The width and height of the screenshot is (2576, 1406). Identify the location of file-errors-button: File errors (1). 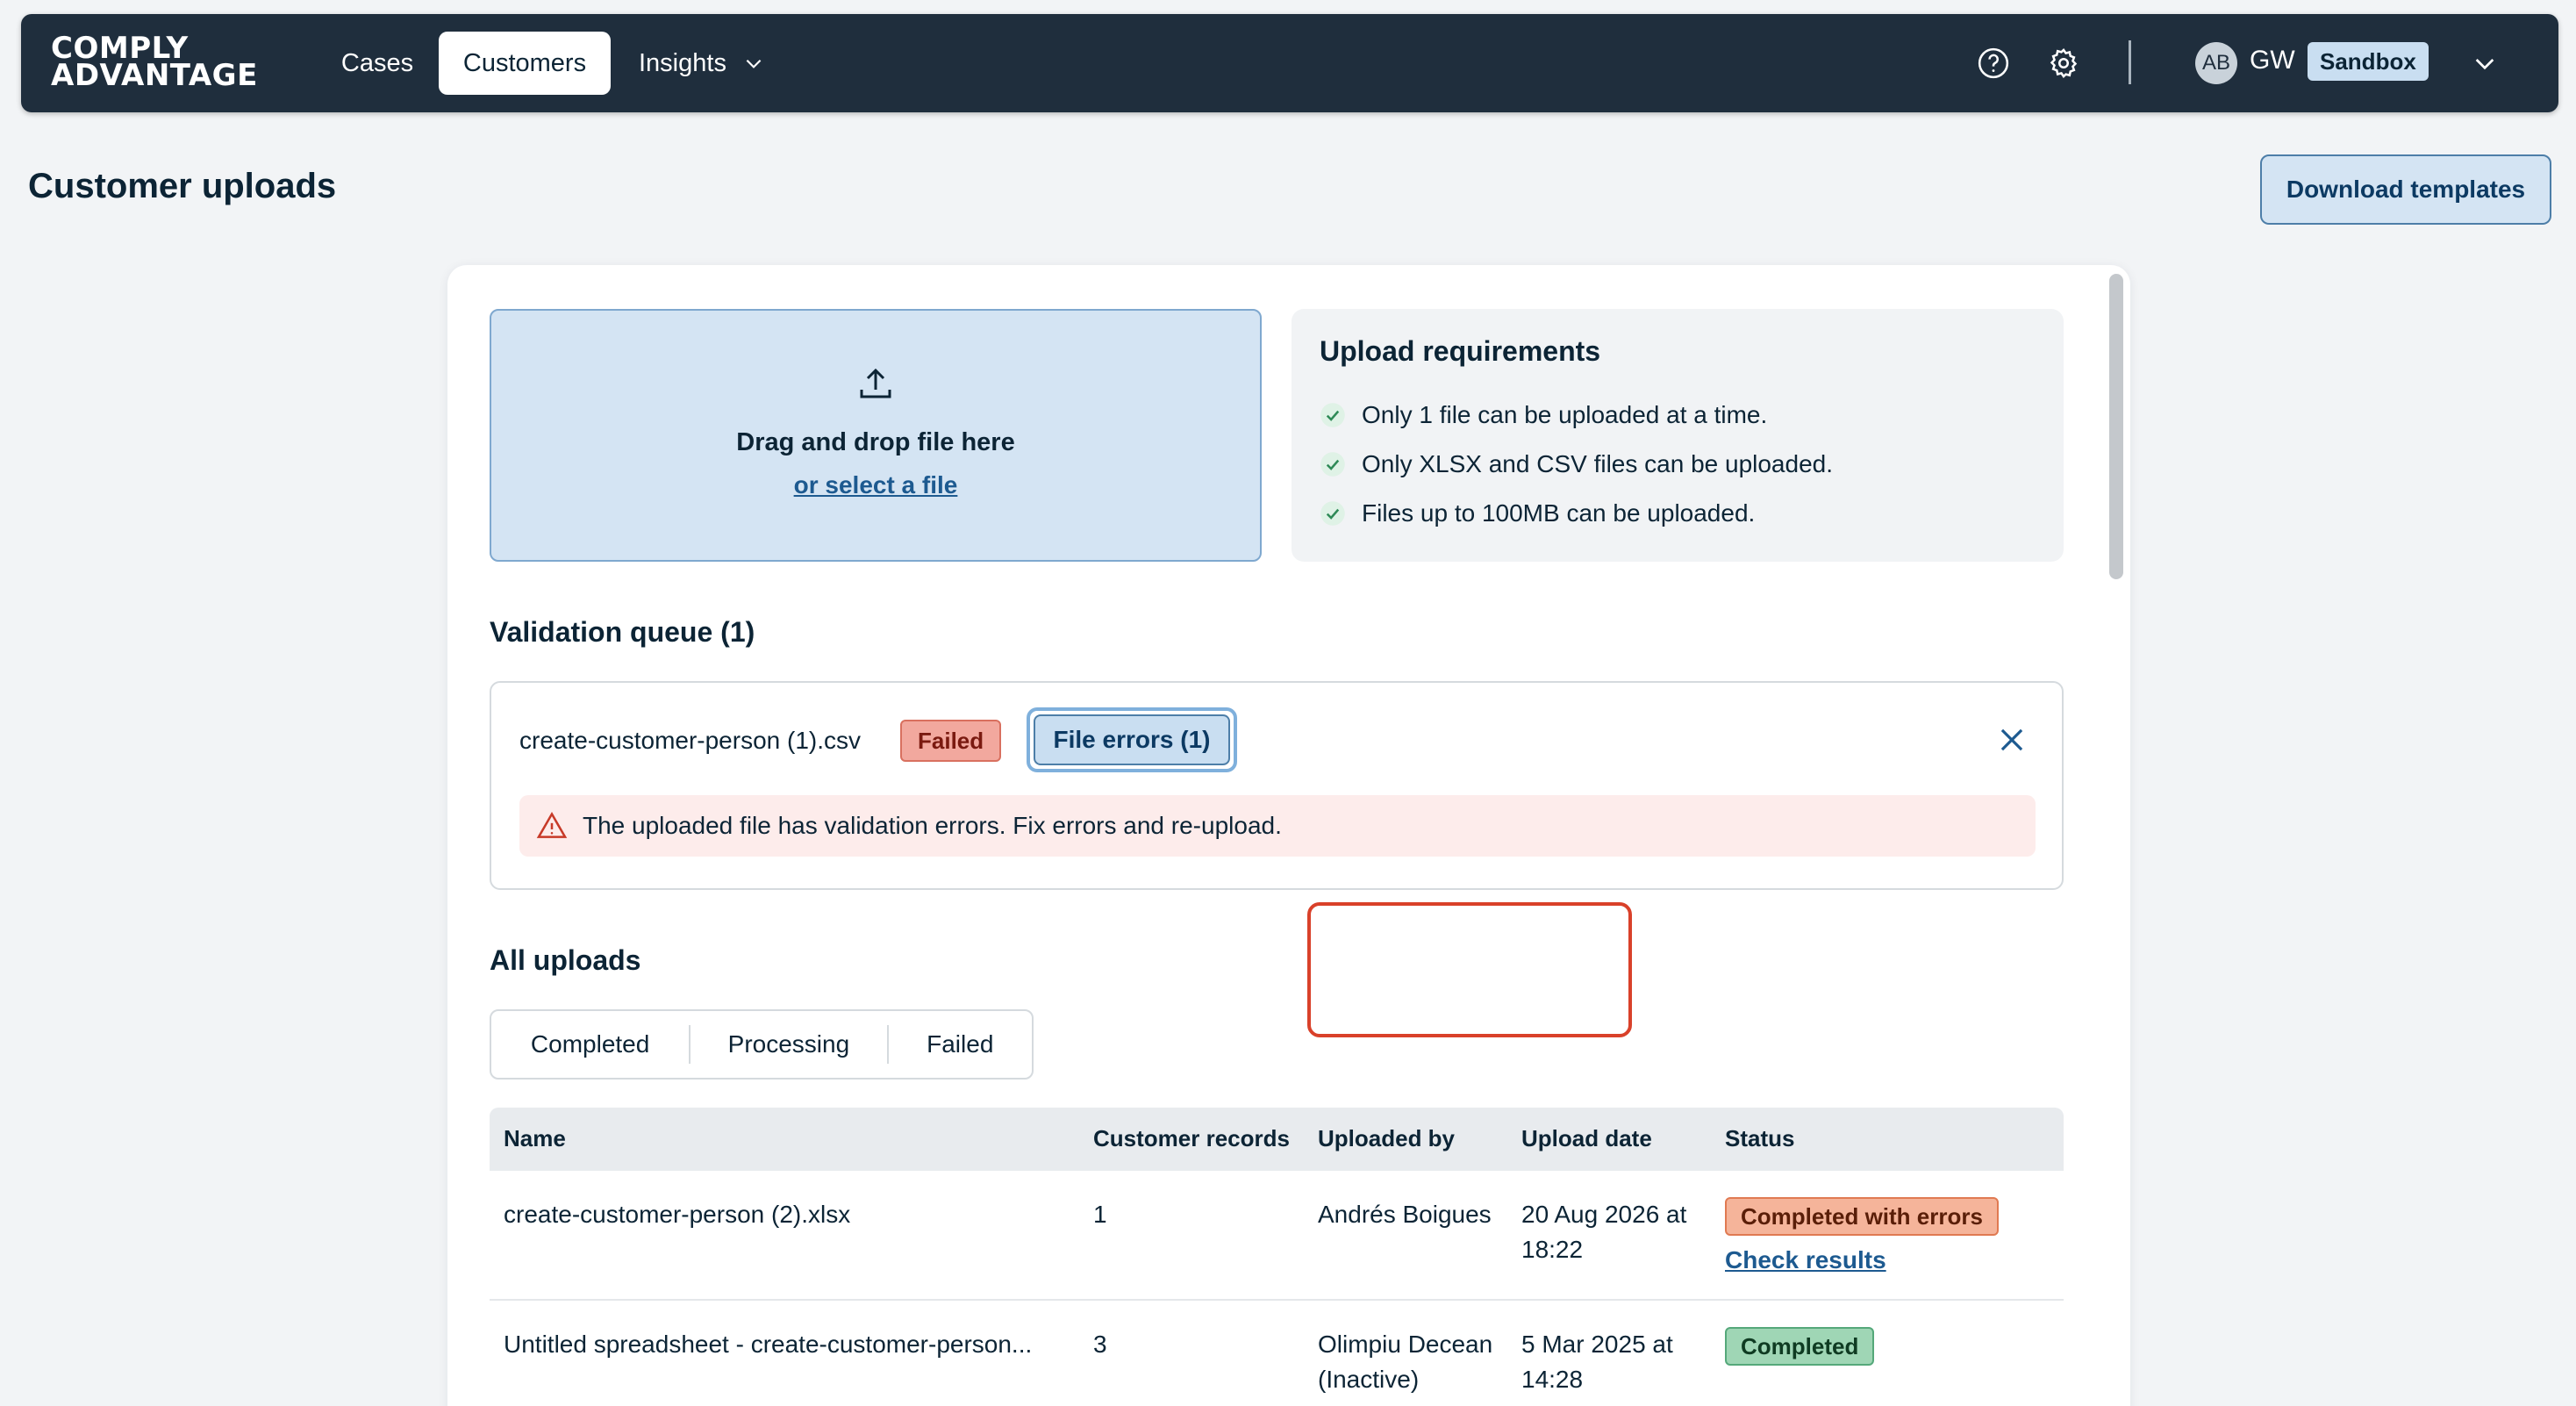
(1132, 739).